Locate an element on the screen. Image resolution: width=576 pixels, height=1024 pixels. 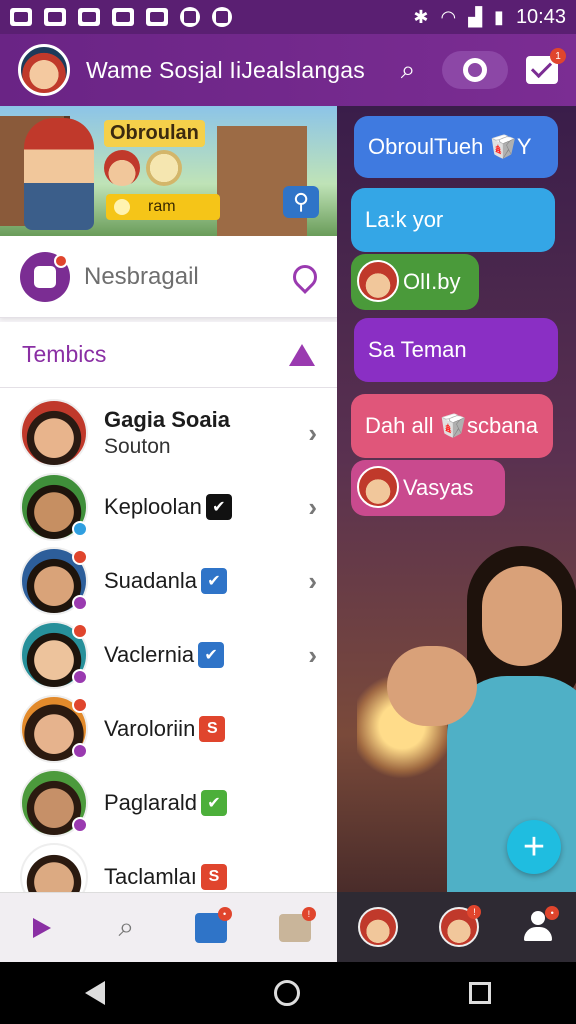
signal-icon: ▟ is located at coordinates (475, 16).